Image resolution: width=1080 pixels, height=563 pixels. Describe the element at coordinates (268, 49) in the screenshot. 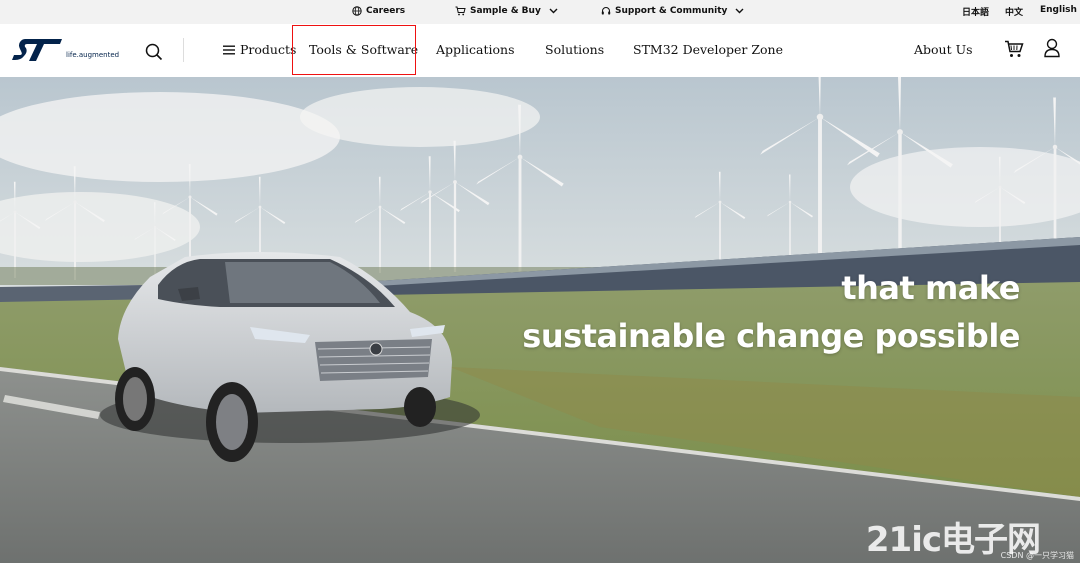

I see `nav-products-label: Products` at that location.